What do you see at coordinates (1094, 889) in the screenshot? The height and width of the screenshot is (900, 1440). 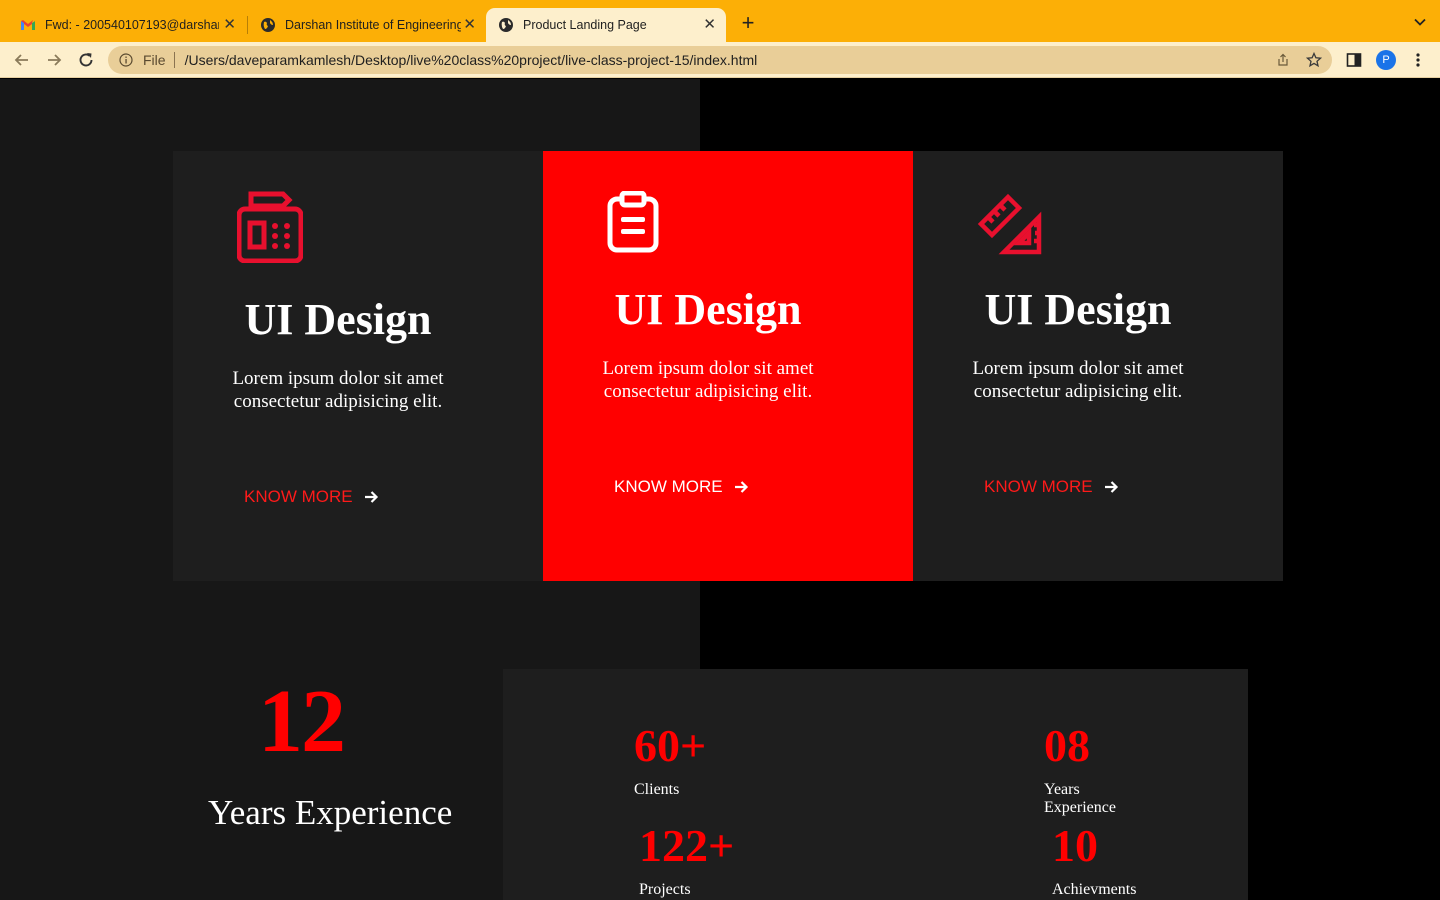 I see `stat-label-achievements: Achievments` at bounding box center [1094, 889].